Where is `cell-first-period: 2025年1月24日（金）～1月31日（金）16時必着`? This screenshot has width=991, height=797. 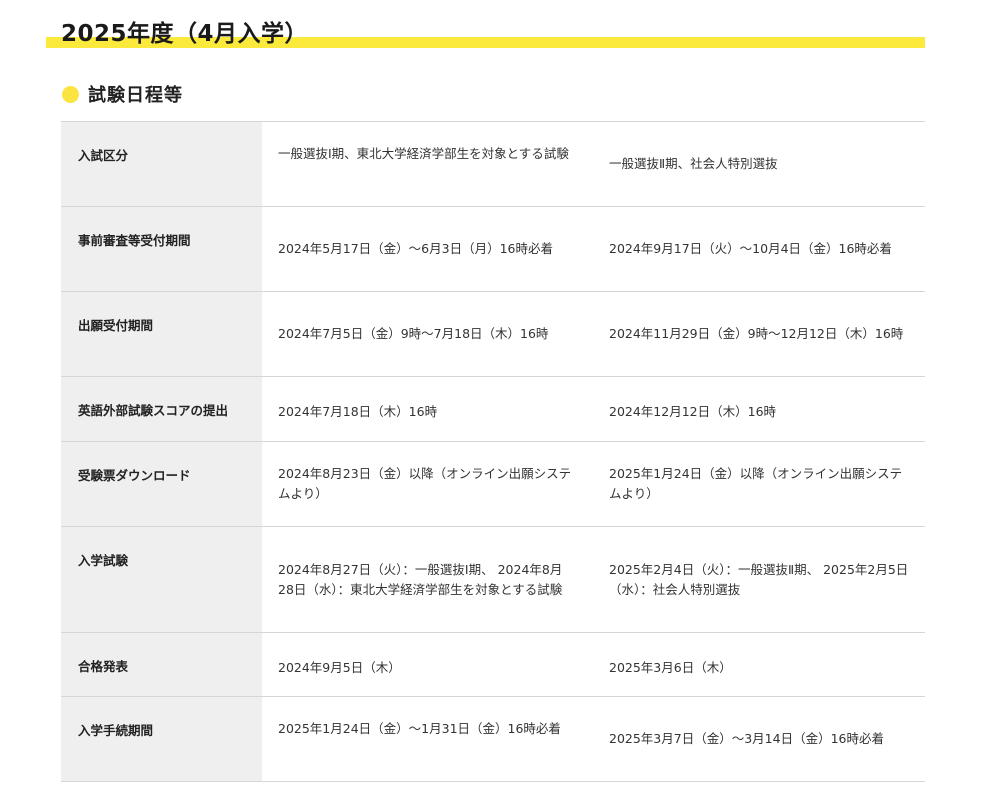
cell-first-period: 2025年1月24日（金）～1月31日（金）16時必着 is located at coordinates (419, 728).